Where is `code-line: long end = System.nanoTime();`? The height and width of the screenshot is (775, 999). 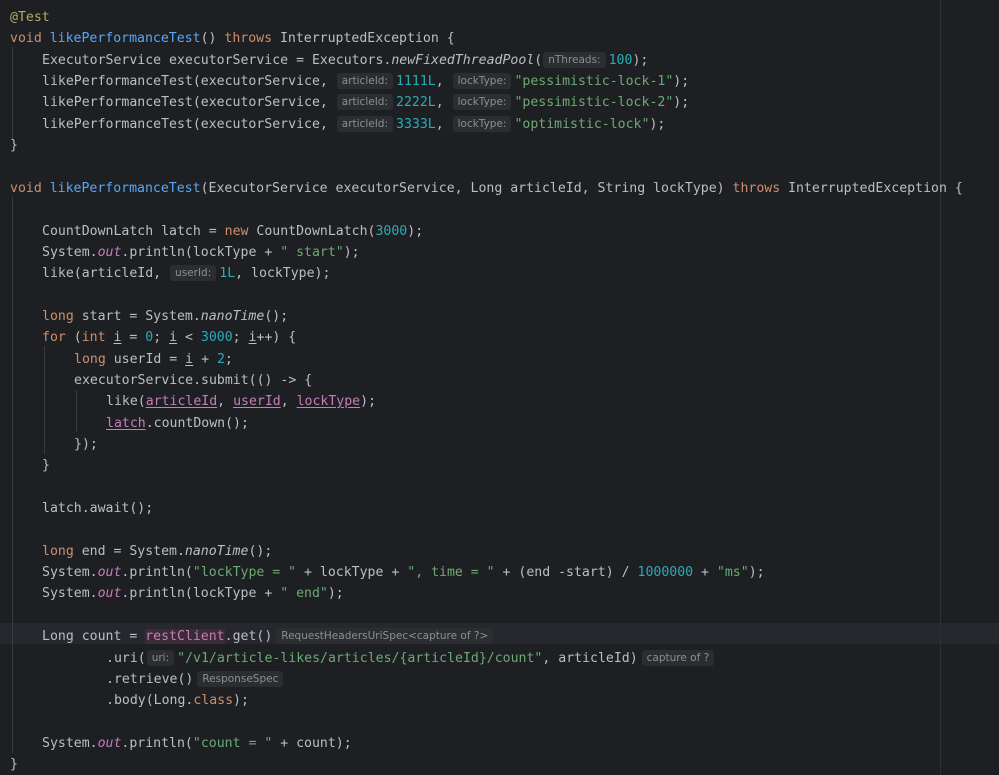
code-line: long end = System.nanoTime(); is located at coordinates (141, 551).